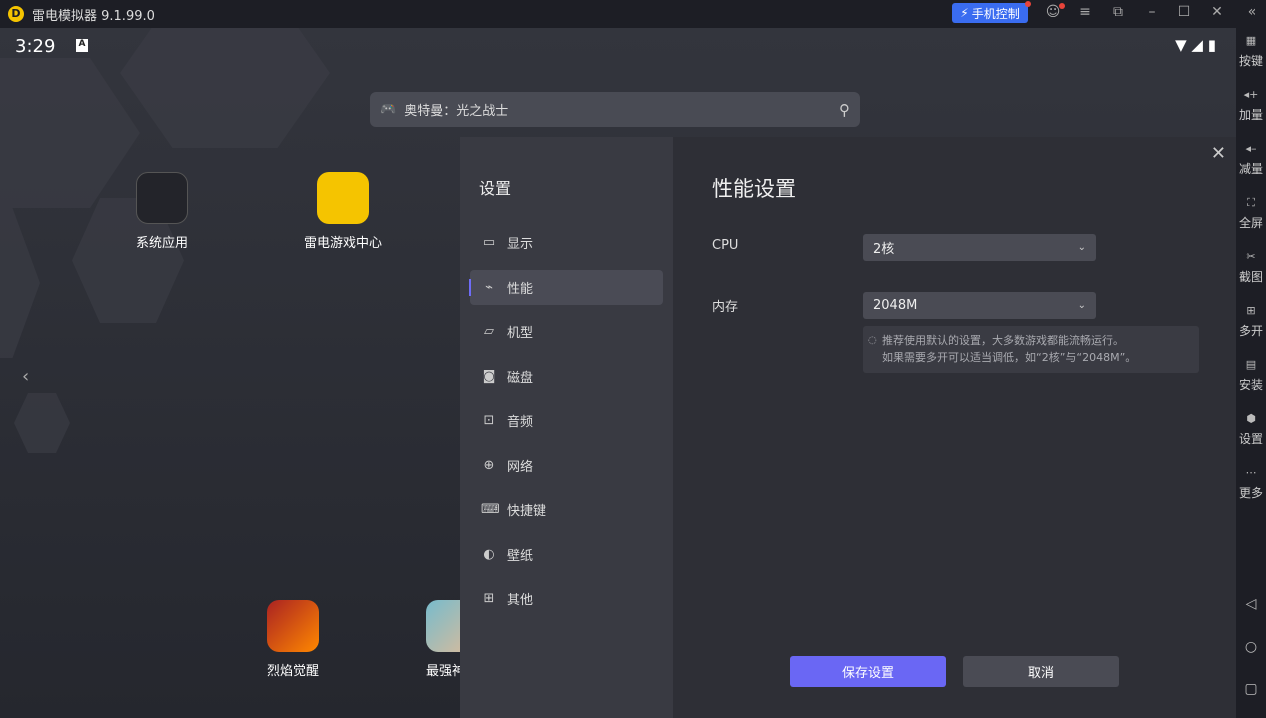  Describe the element at coordinates (566, 331) in the screenshot. I see `nav-item-model: ▱ 机型` at that location.